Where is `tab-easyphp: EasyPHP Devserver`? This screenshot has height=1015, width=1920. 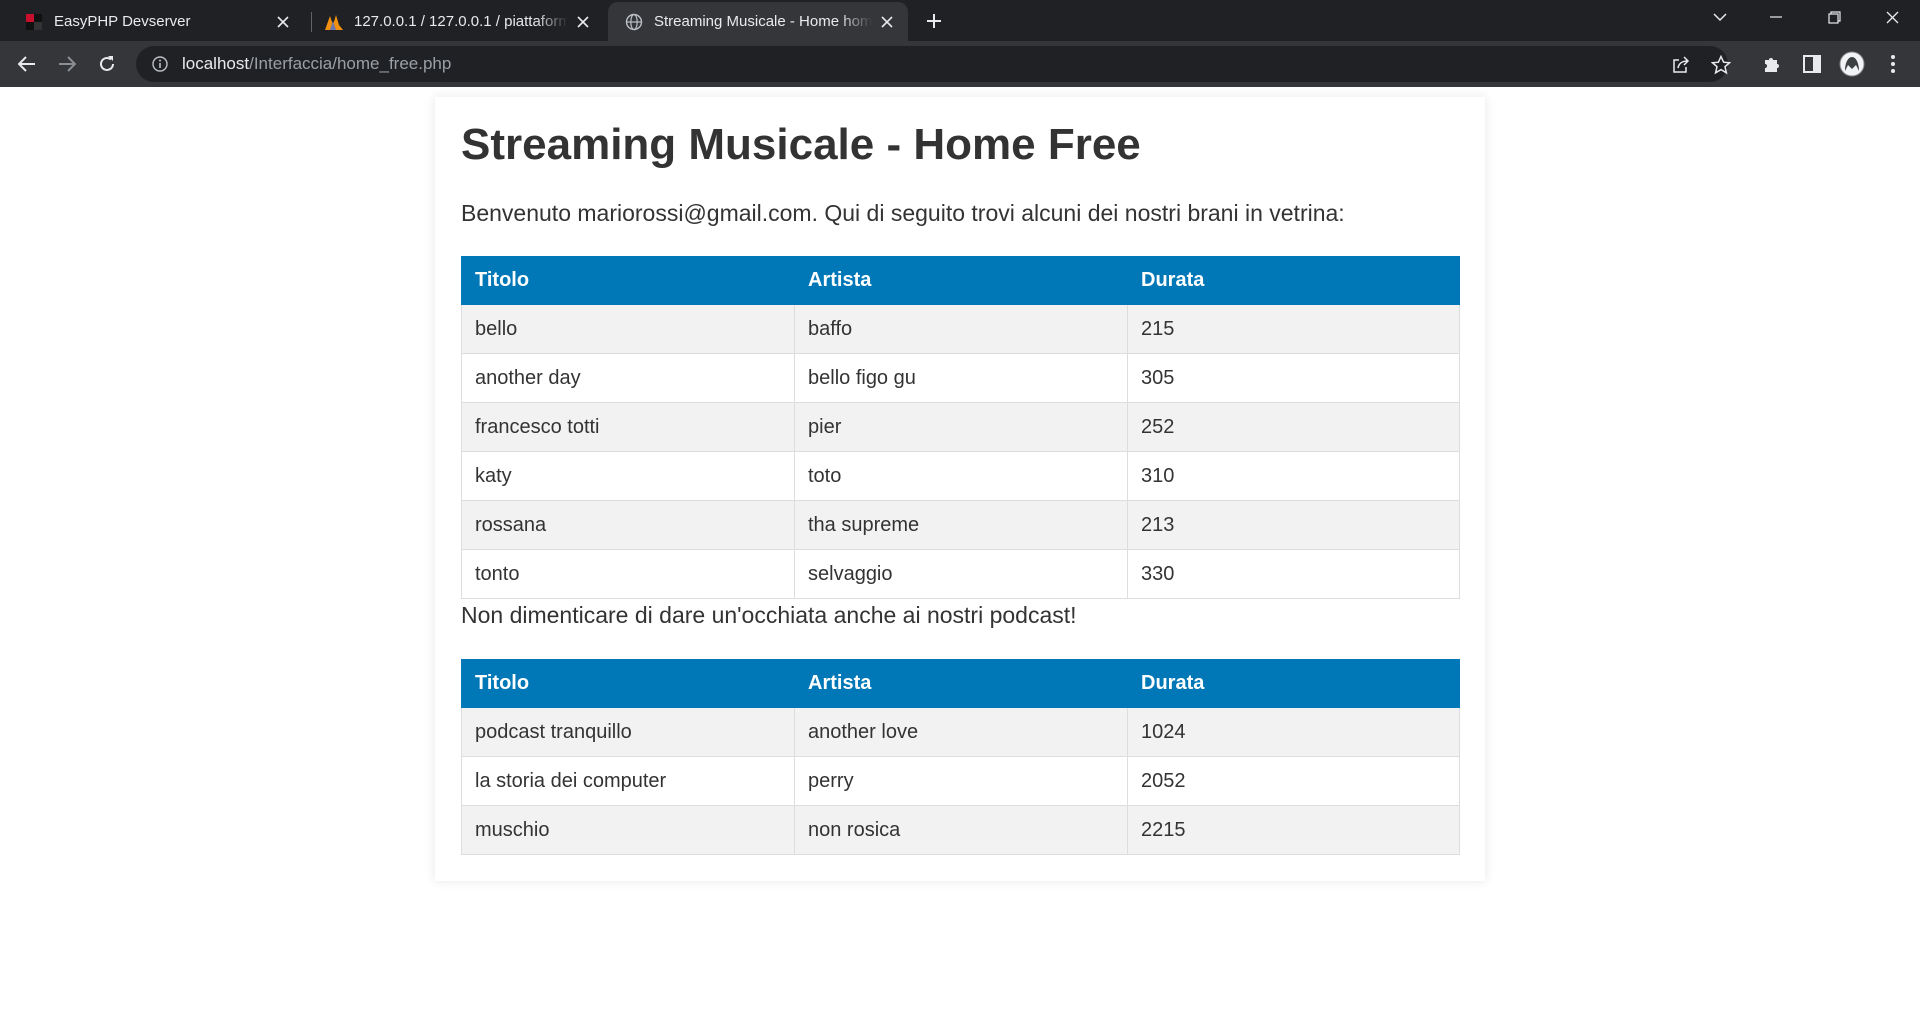 tab-easyphp: EasyPHP Devserver is located at coordinates (156, 21).